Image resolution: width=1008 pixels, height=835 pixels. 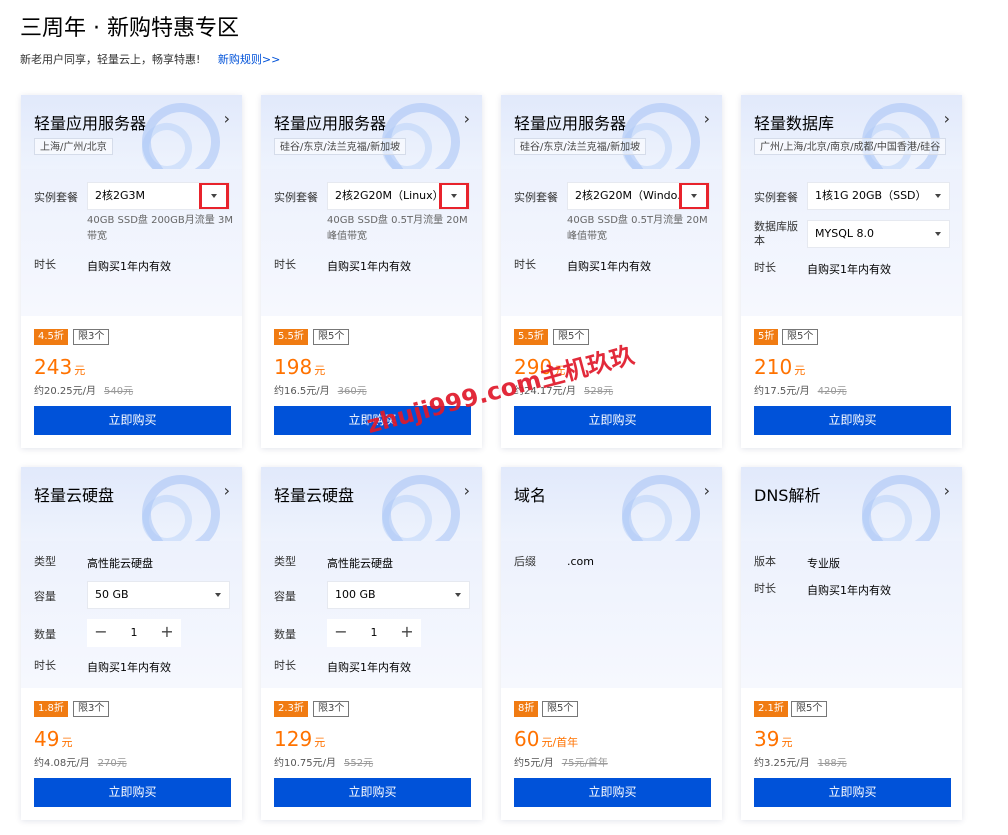 I want to click on price-number: 129, so click(x=293, y=739).